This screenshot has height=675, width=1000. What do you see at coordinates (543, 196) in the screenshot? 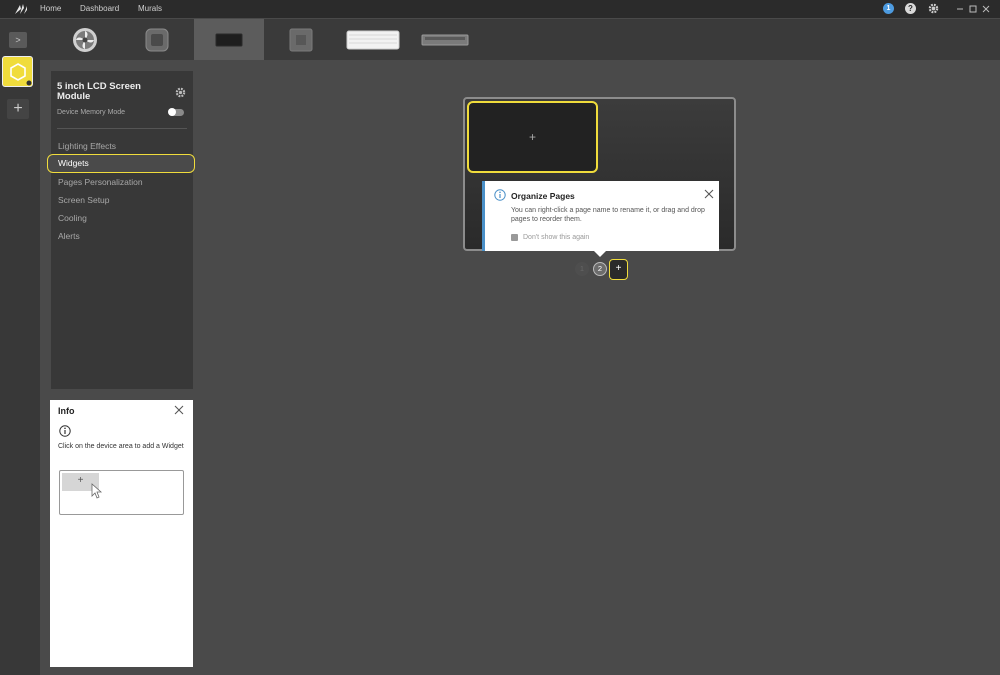
I see `tooltip-title: Organize Pages` at bounding box center [543, 196].